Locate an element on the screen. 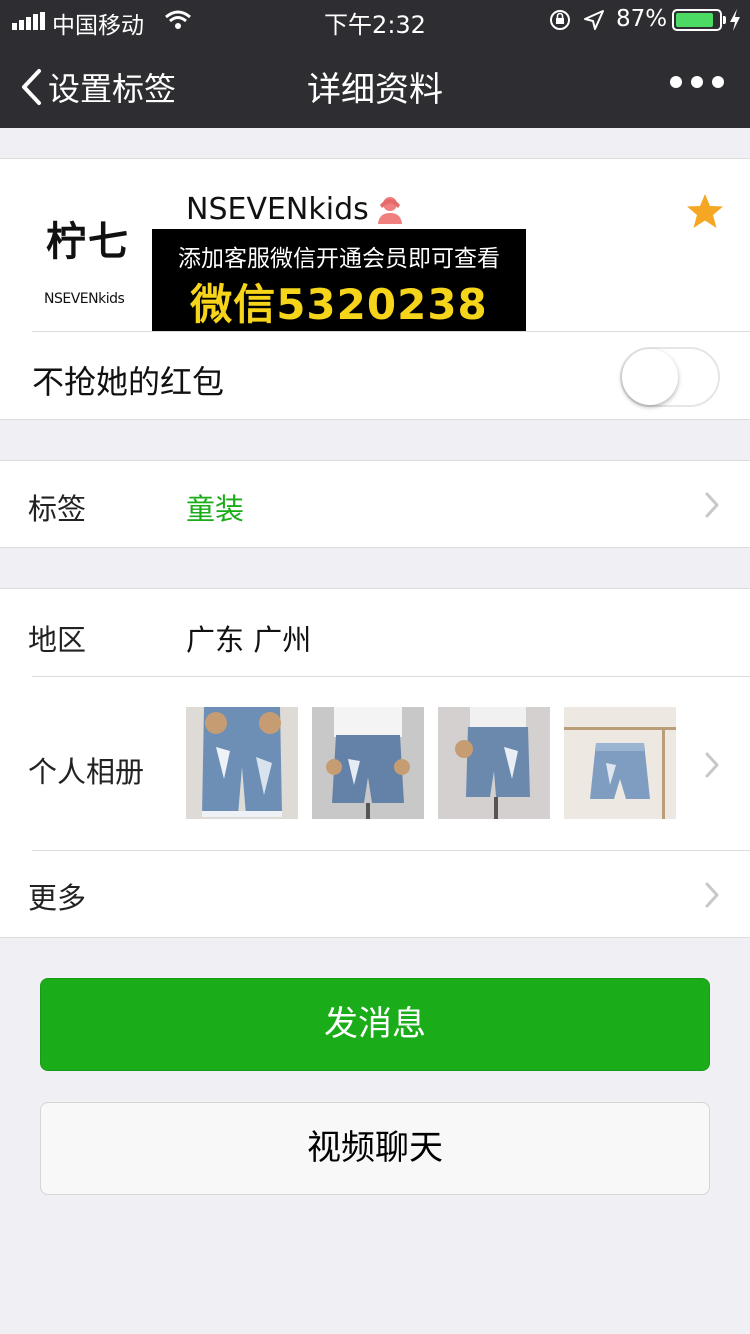 The width and height of the screenshot is (750, 1334). female-person-icon is located at coordinates (389, 210).